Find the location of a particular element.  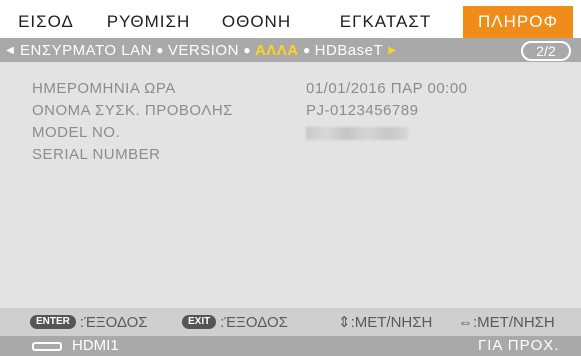

right-arrow-icon: ▶ is located at coordinates (392, 50).